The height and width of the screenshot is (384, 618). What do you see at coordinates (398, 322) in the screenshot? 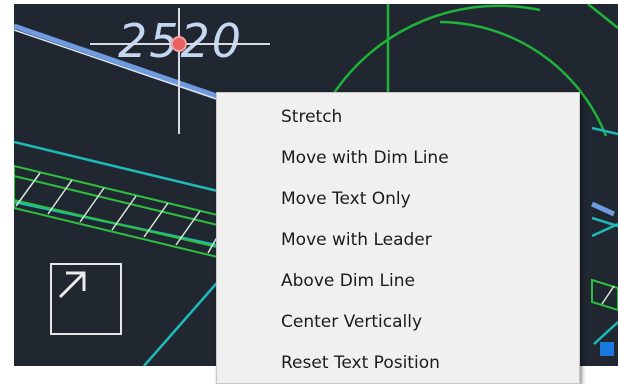
I see `menu-item-center-vertically: Center Vertically` at bounding box center [398, 322].